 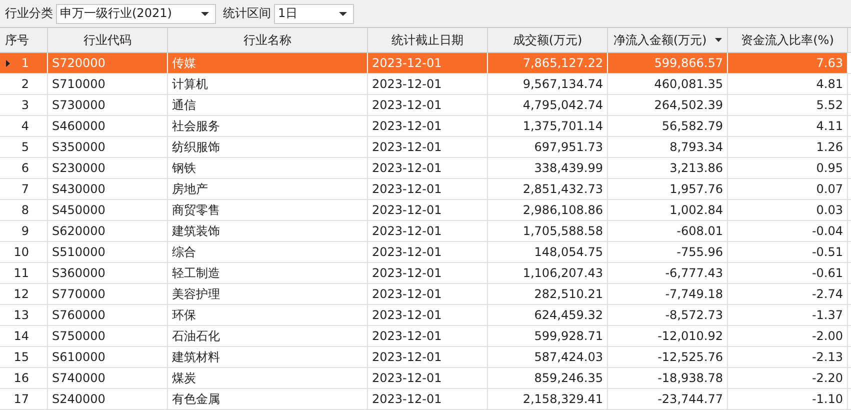 What do you see at coordinates (694, 294) in the screenshot?
I see `table-cell: -7,749.18` at bounding box center [694, 294].